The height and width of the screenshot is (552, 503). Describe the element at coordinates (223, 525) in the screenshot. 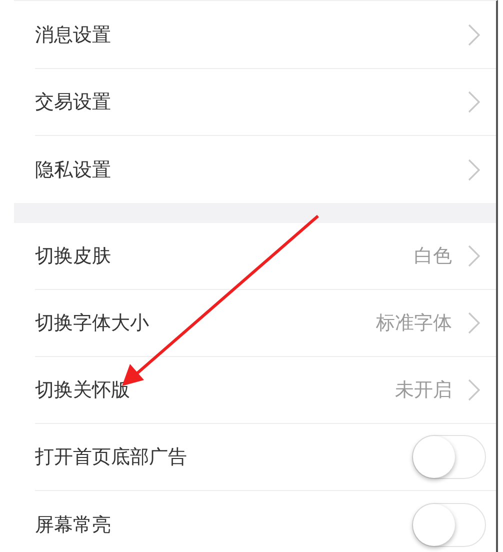

I see `setting-label: 屏幕常亮` at that location.